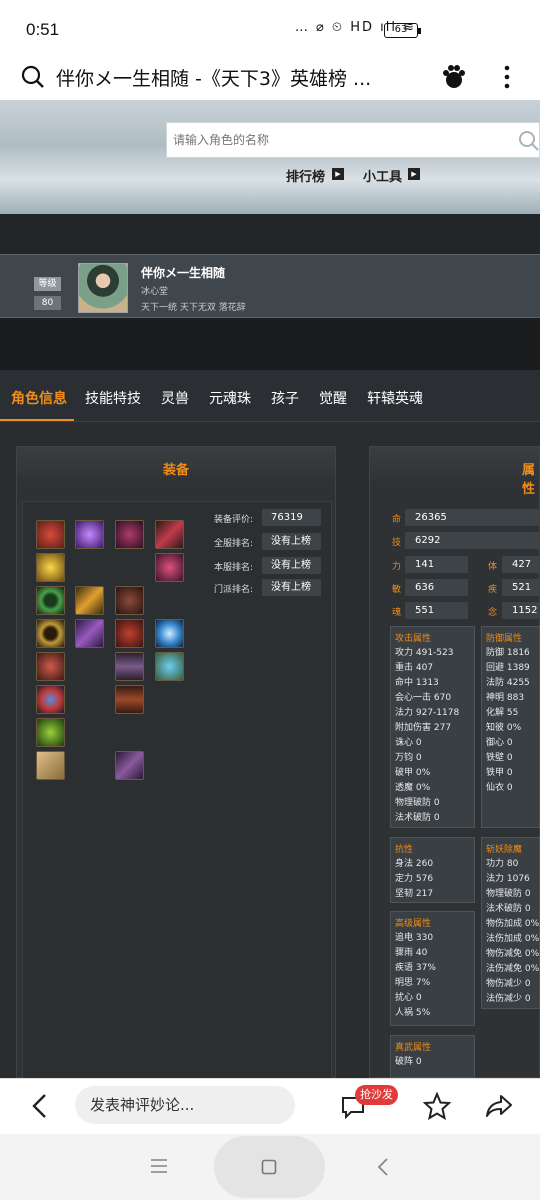  I want to click on back-arrow-icon, so click(40, 1106).